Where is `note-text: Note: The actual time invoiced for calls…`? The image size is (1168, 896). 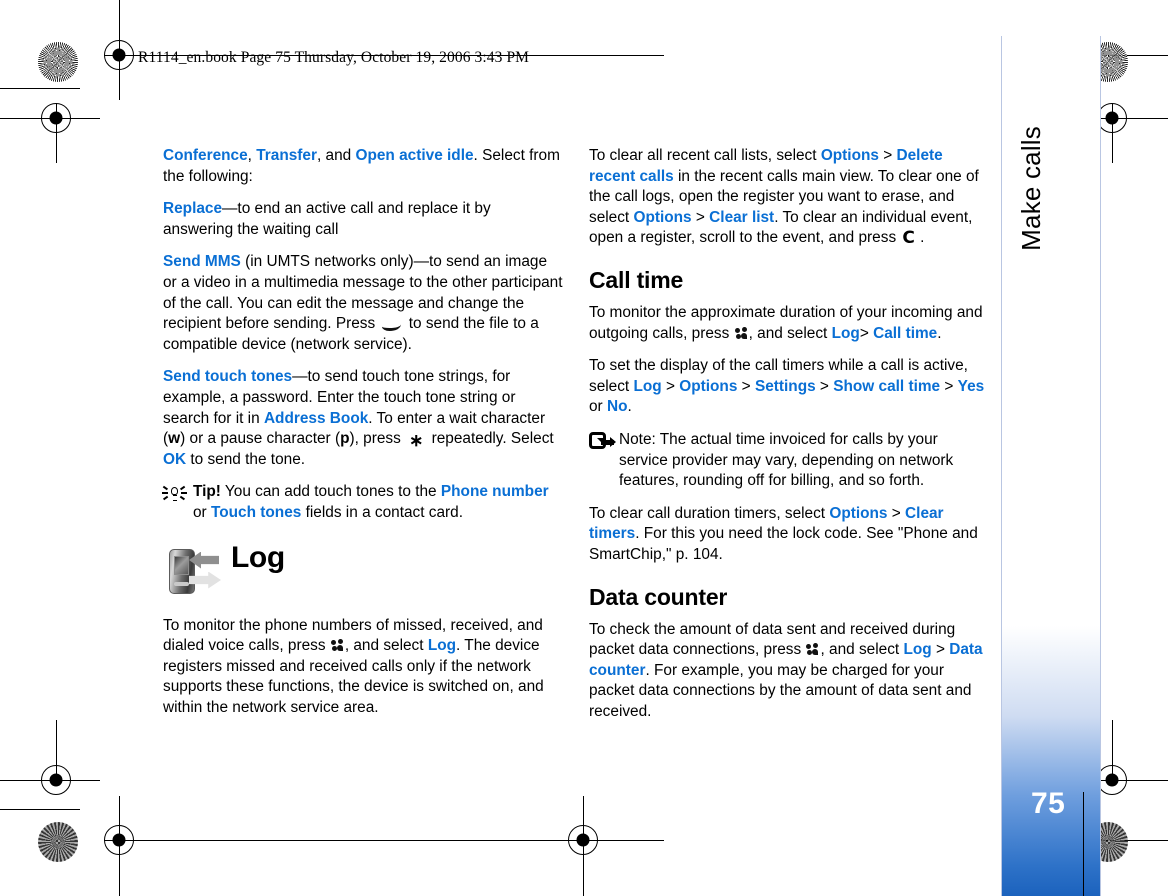
note-text: Note: The actual time invoiced for calls… is located at coordinates (786, 460).